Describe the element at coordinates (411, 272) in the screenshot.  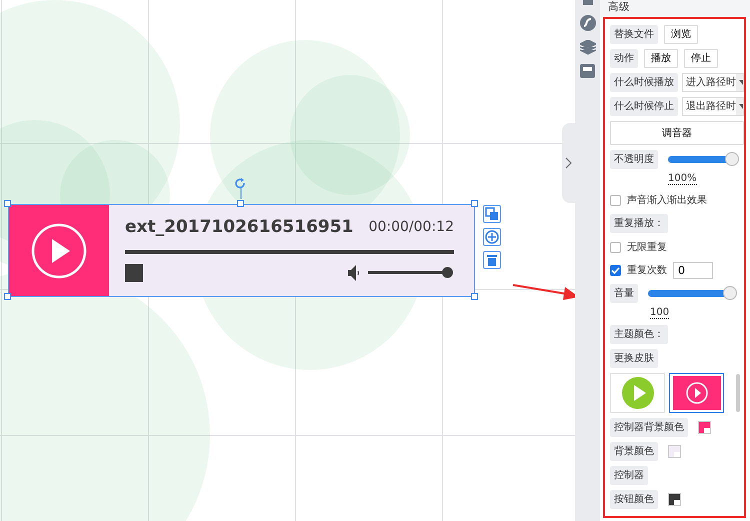
I see `volume-slider` at that location.